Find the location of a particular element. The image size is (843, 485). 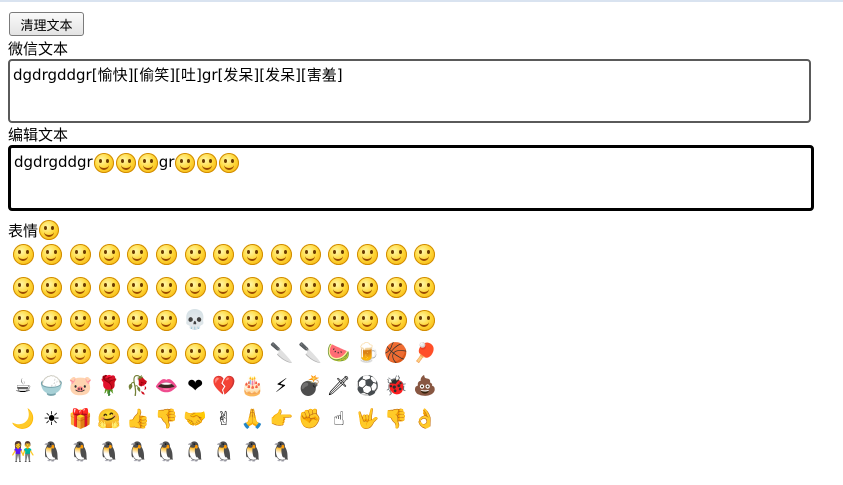

emoji-embarrassed is located at coordinates (310, 254).